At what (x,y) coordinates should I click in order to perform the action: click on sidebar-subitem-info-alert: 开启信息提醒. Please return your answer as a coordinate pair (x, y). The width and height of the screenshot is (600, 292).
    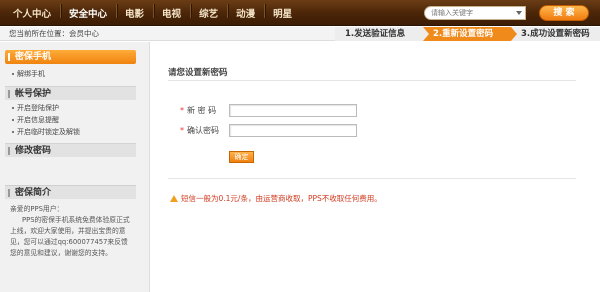
    Looking at the image, I should click on (70, 120).